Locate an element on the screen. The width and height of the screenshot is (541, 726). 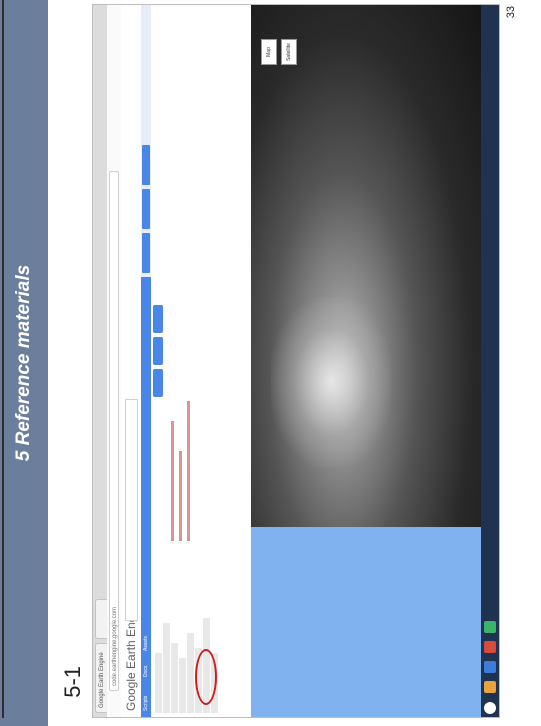
map-type-controls: Map Satellite is located at coordinates (277, 39).